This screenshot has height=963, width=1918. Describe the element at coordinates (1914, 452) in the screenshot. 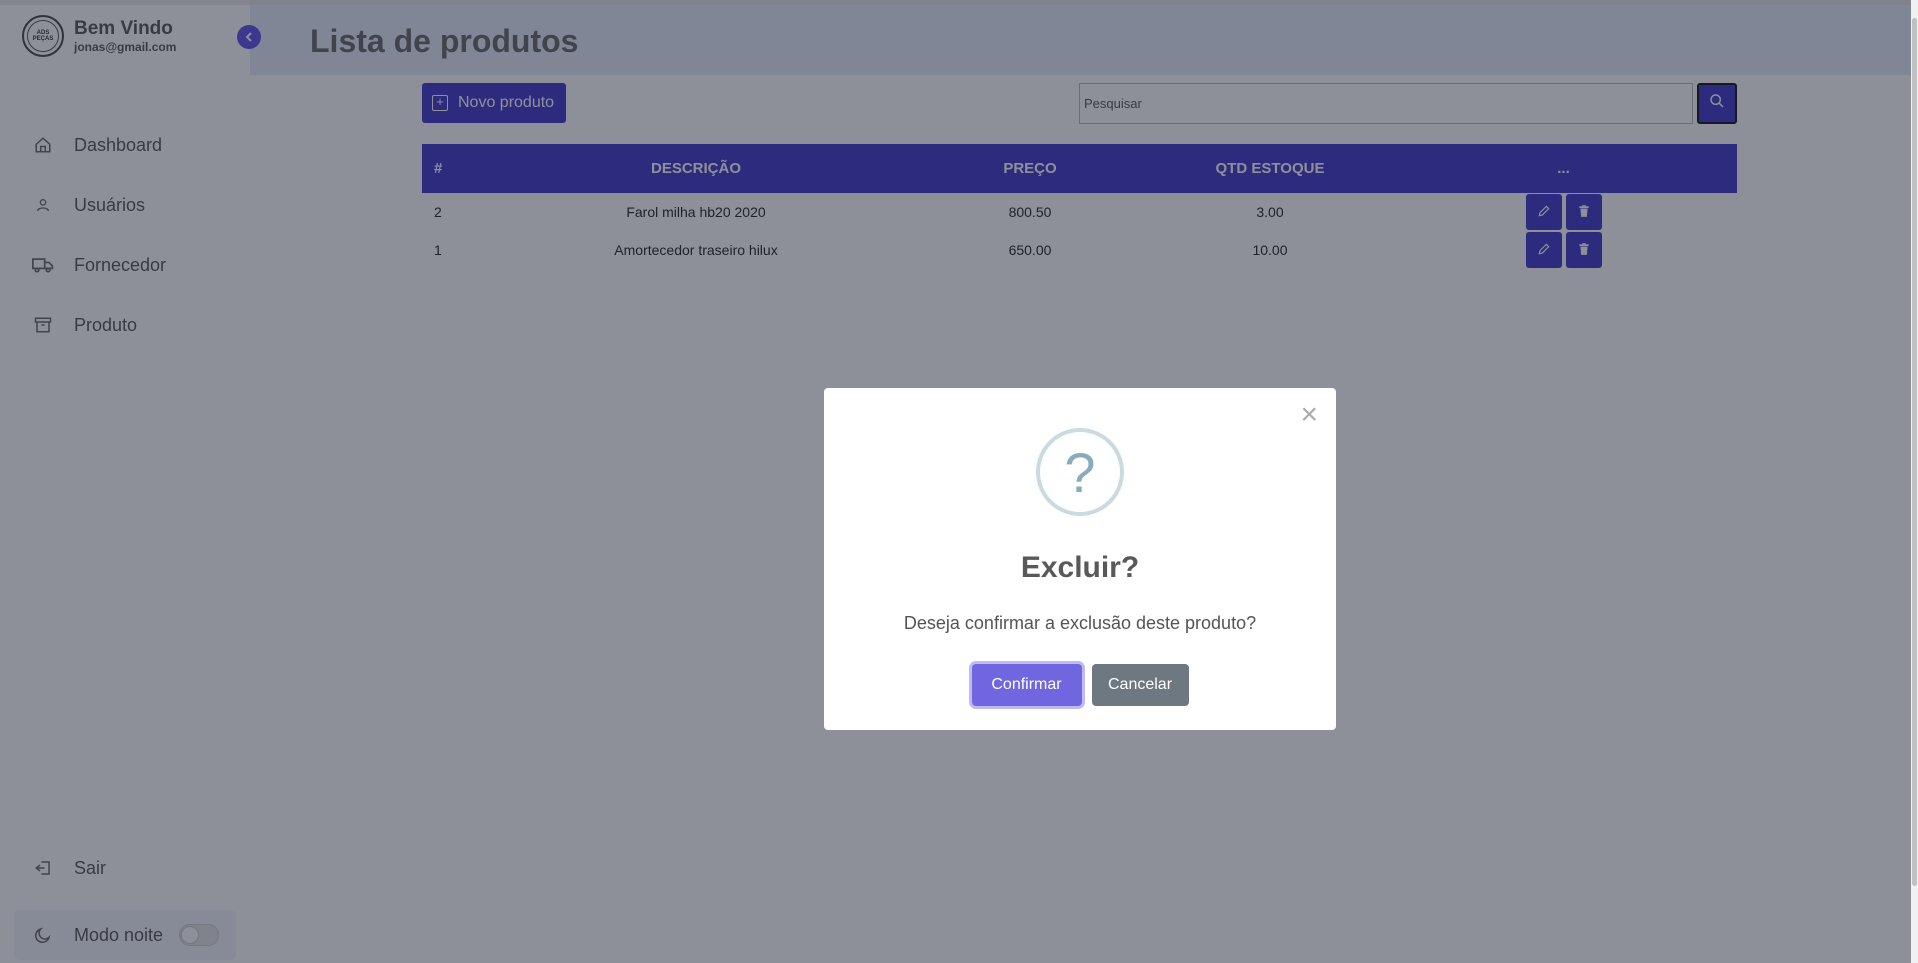

I see `scrollbar-thumb` at that location.